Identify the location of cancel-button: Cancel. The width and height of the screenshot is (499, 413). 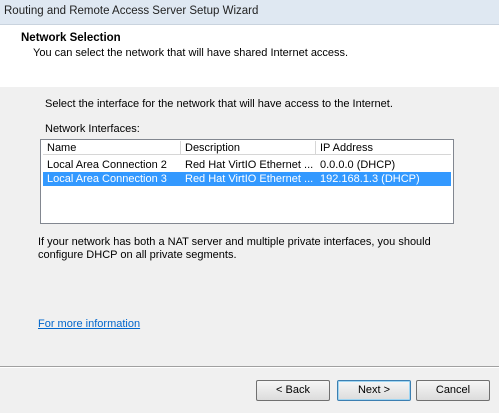
(453, 390).